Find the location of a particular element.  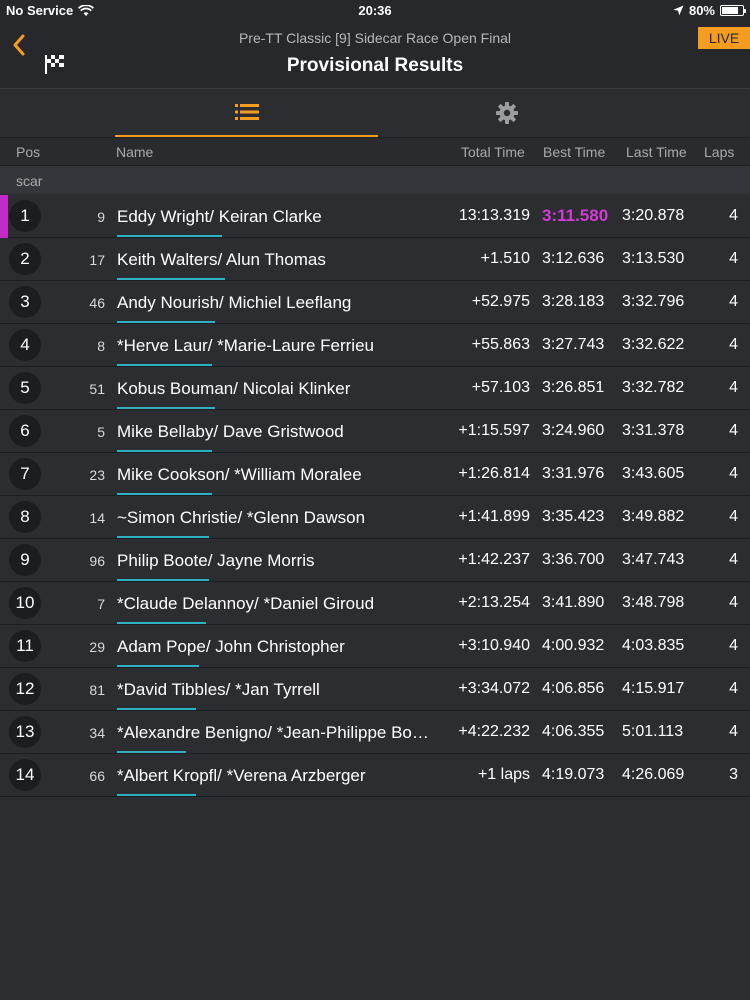

race-number: 8 is located at coordinates (101, 346).